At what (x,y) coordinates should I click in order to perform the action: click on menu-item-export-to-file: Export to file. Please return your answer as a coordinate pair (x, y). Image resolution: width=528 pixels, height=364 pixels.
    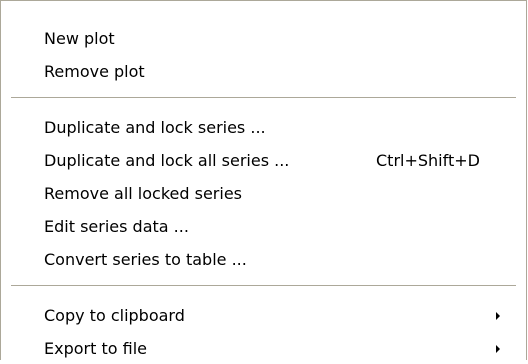
    Looking at the image, I should click on (263, 349).